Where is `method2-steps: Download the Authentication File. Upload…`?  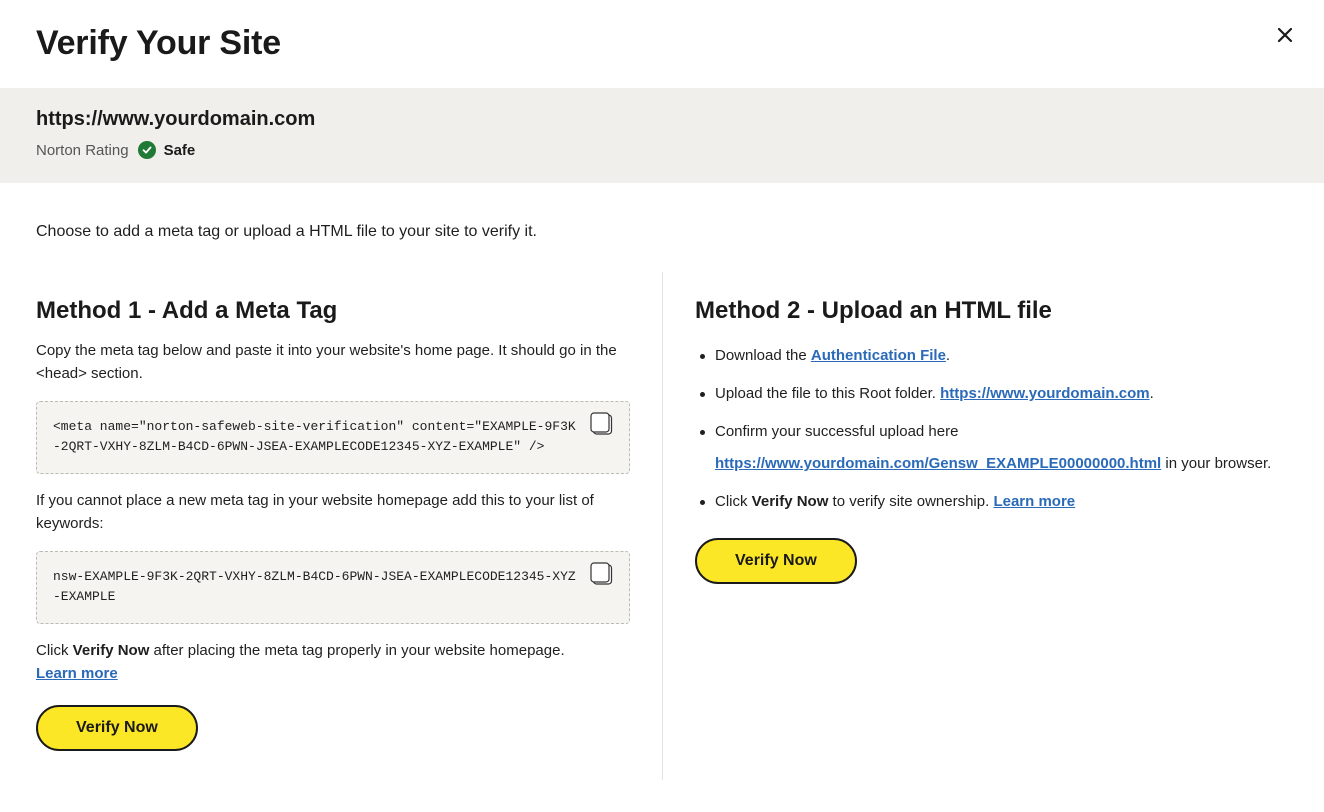
method2-steps: Download the Authentication File. Upload… is located at coordinates (995, 429).